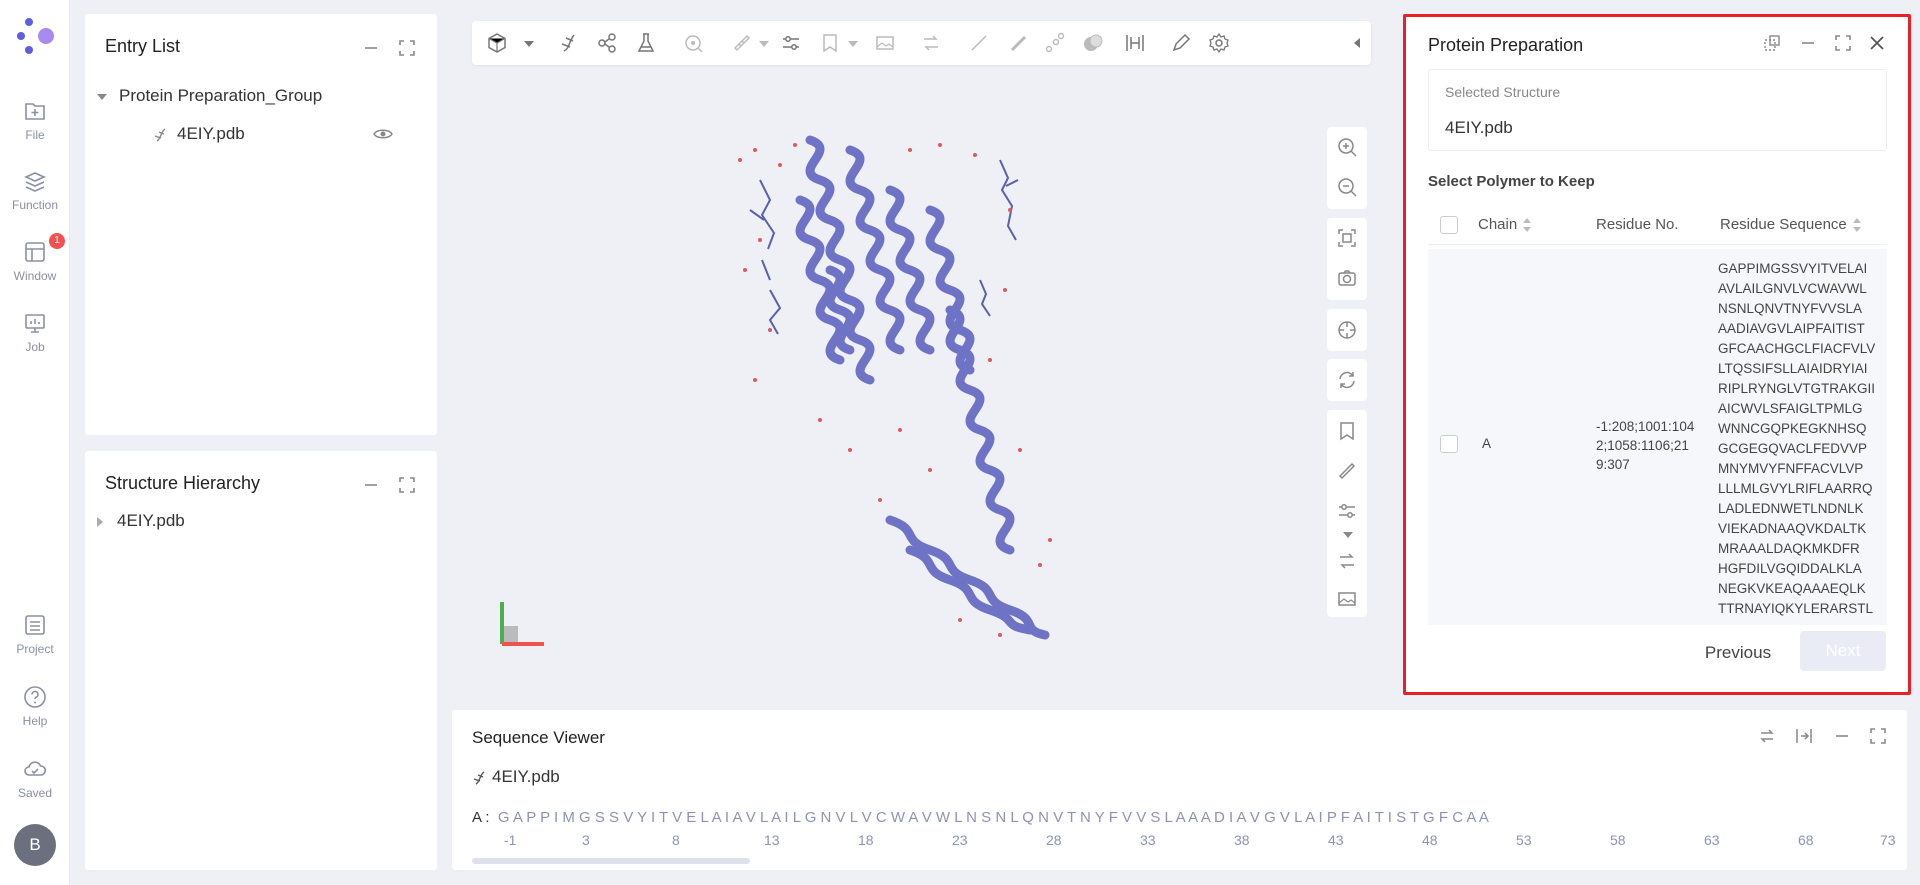 Image resolution: width=1920 pixels, height=885 pixels. I want to click on crosshair-icon, so click(1347, 330).